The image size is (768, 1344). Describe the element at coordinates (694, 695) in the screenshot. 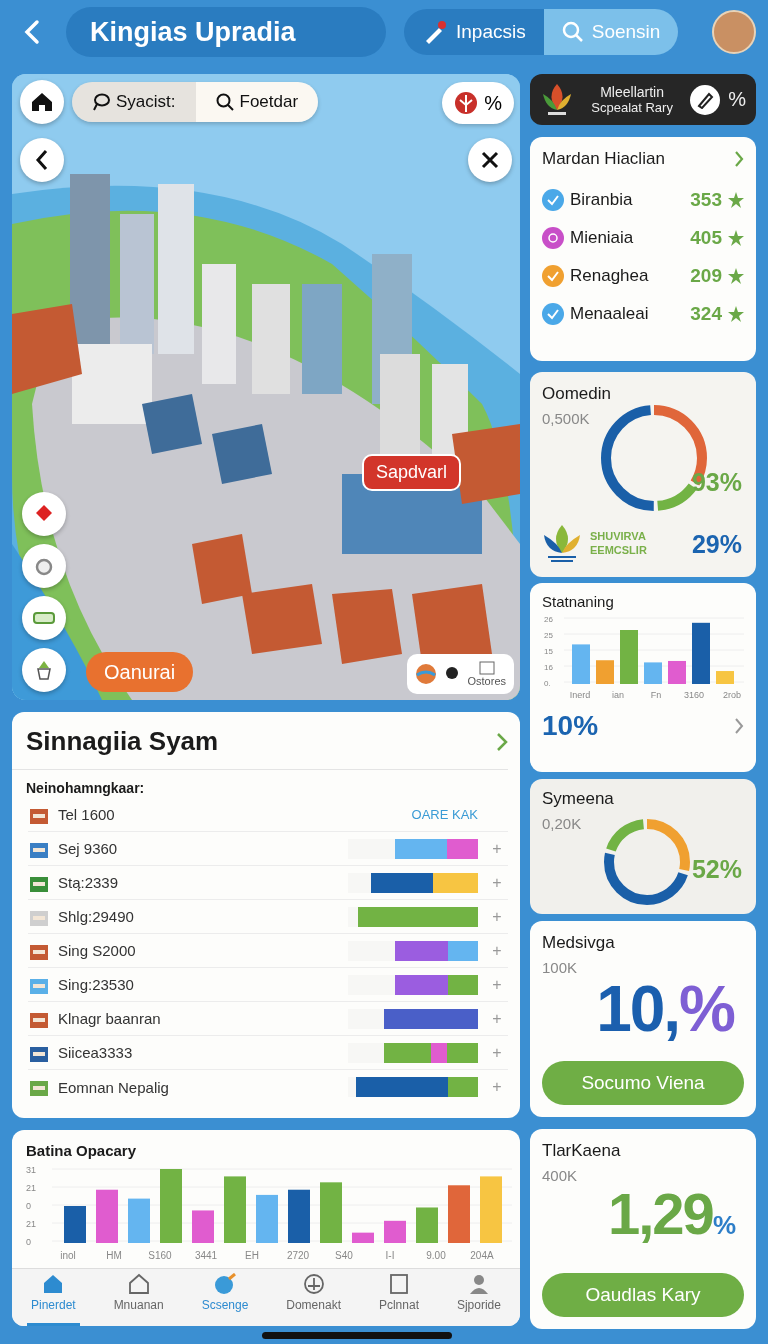

I see `axis-label: 3160` at that location.